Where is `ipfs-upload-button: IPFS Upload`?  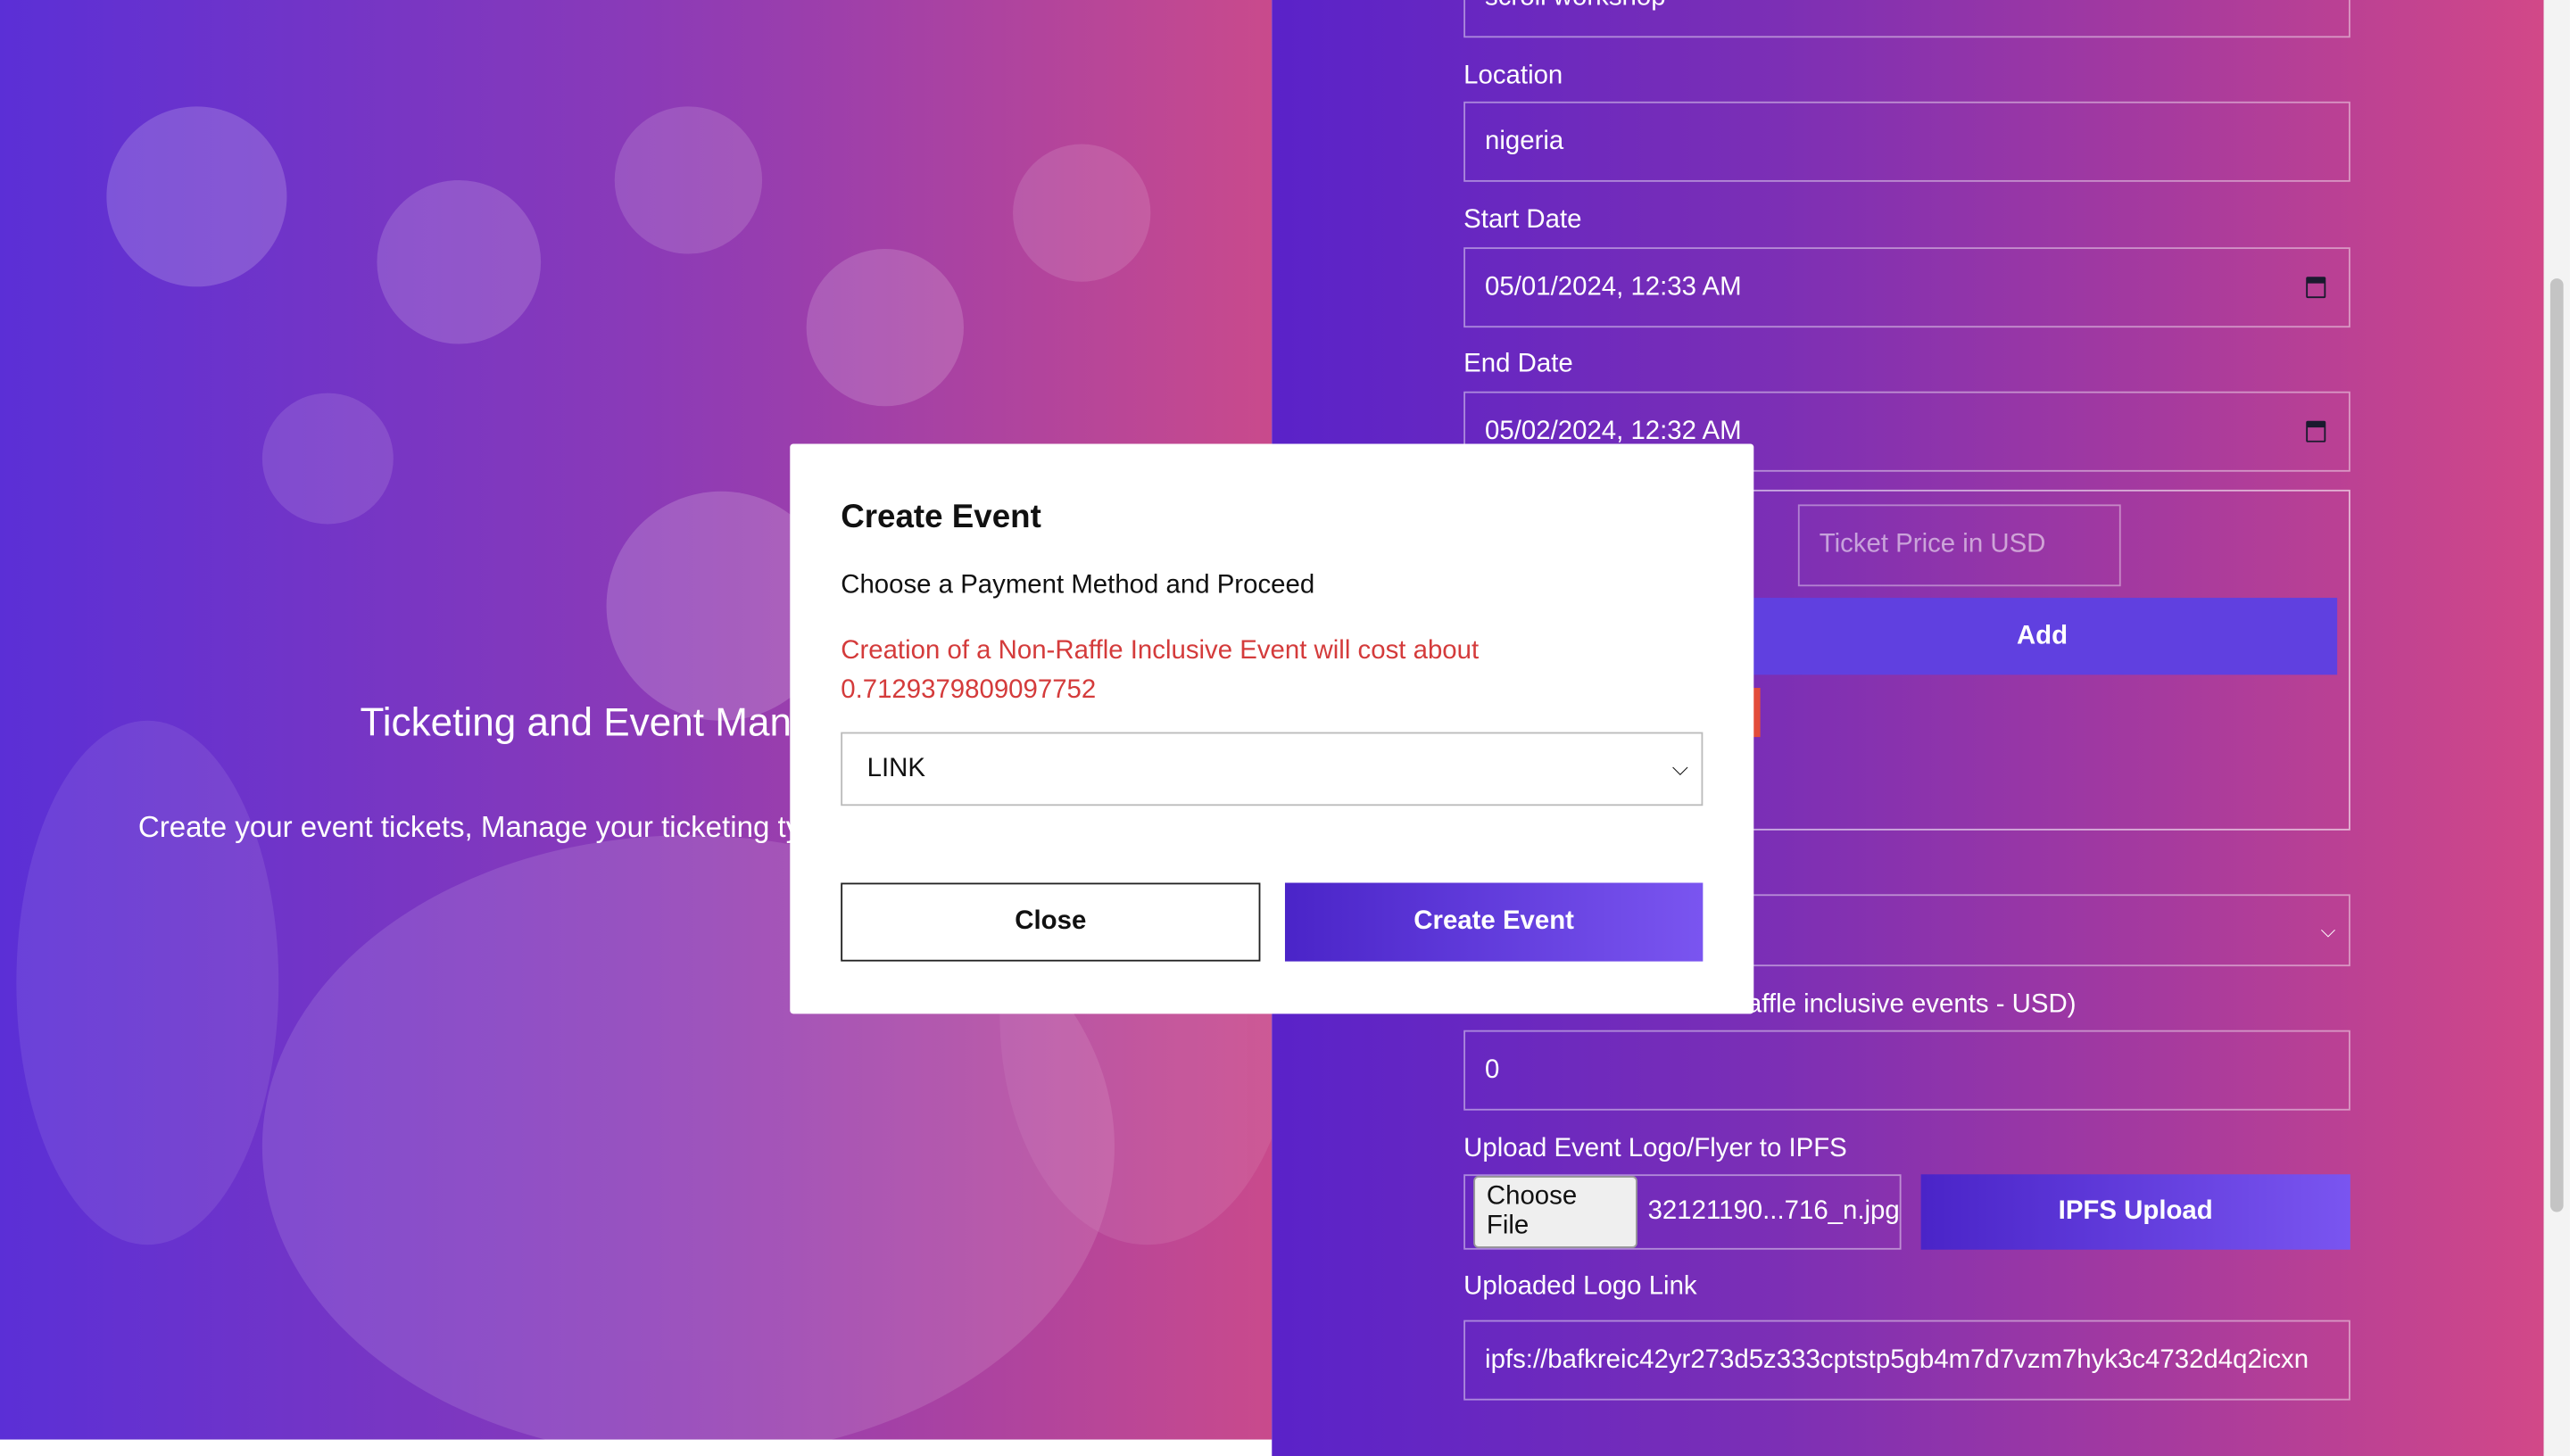 ipfs-upload-button: IPFS Upload is located at coordinates (2135, 1212).